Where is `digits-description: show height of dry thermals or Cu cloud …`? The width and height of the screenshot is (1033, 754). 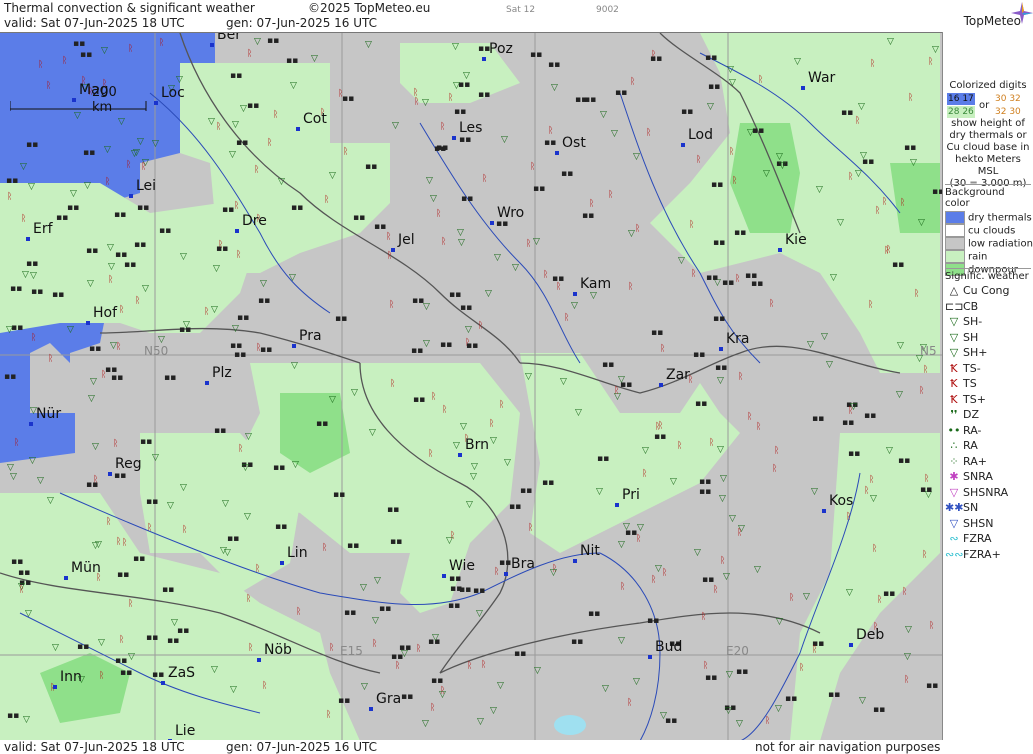 digits-description: show height of dry thermals or Cu cloud … is located at coordinates (988, 147).